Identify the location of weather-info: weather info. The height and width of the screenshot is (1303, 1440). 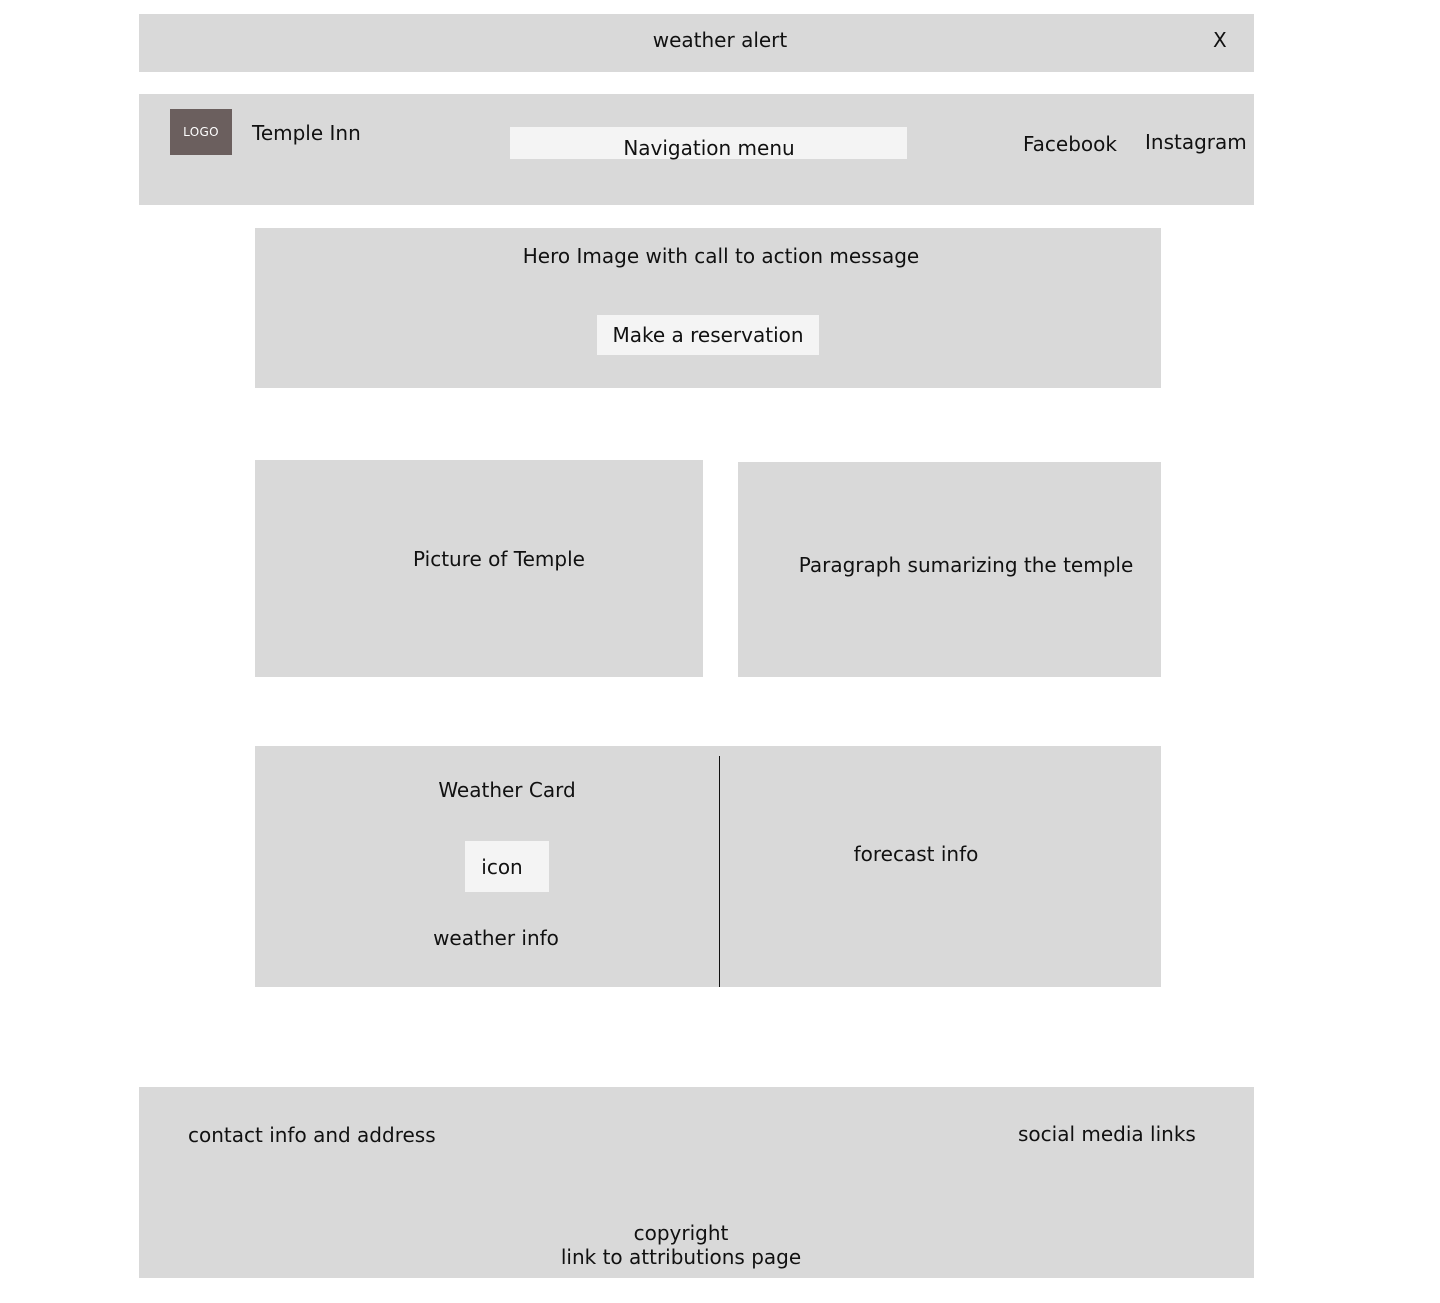
(496, 938).